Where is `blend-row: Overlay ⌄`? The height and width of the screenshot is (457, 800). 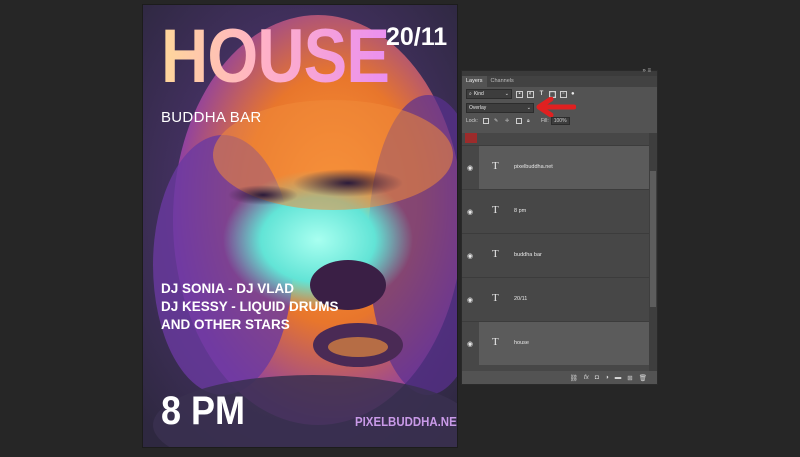 blend-row: Overlay ⌄ is located at coordinates (559, 107).